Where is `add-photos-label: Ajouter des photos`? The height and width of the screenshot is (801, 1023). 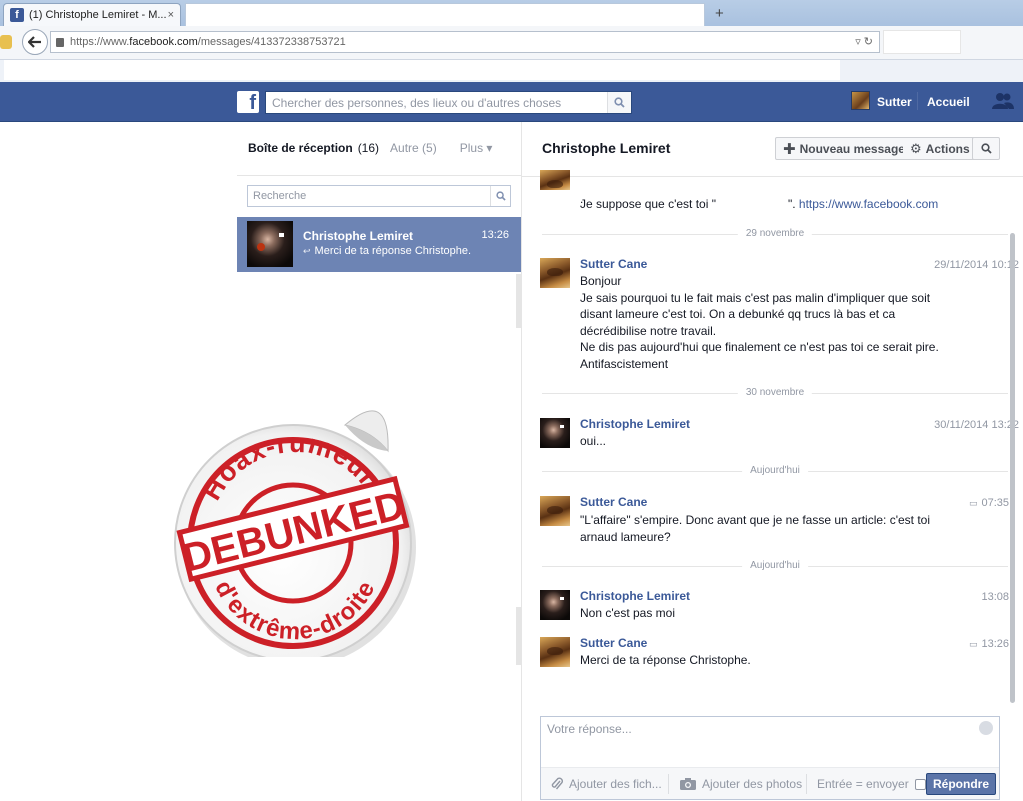 add-photos-label: Ajouter des photos is located at coordinates (752, 784).